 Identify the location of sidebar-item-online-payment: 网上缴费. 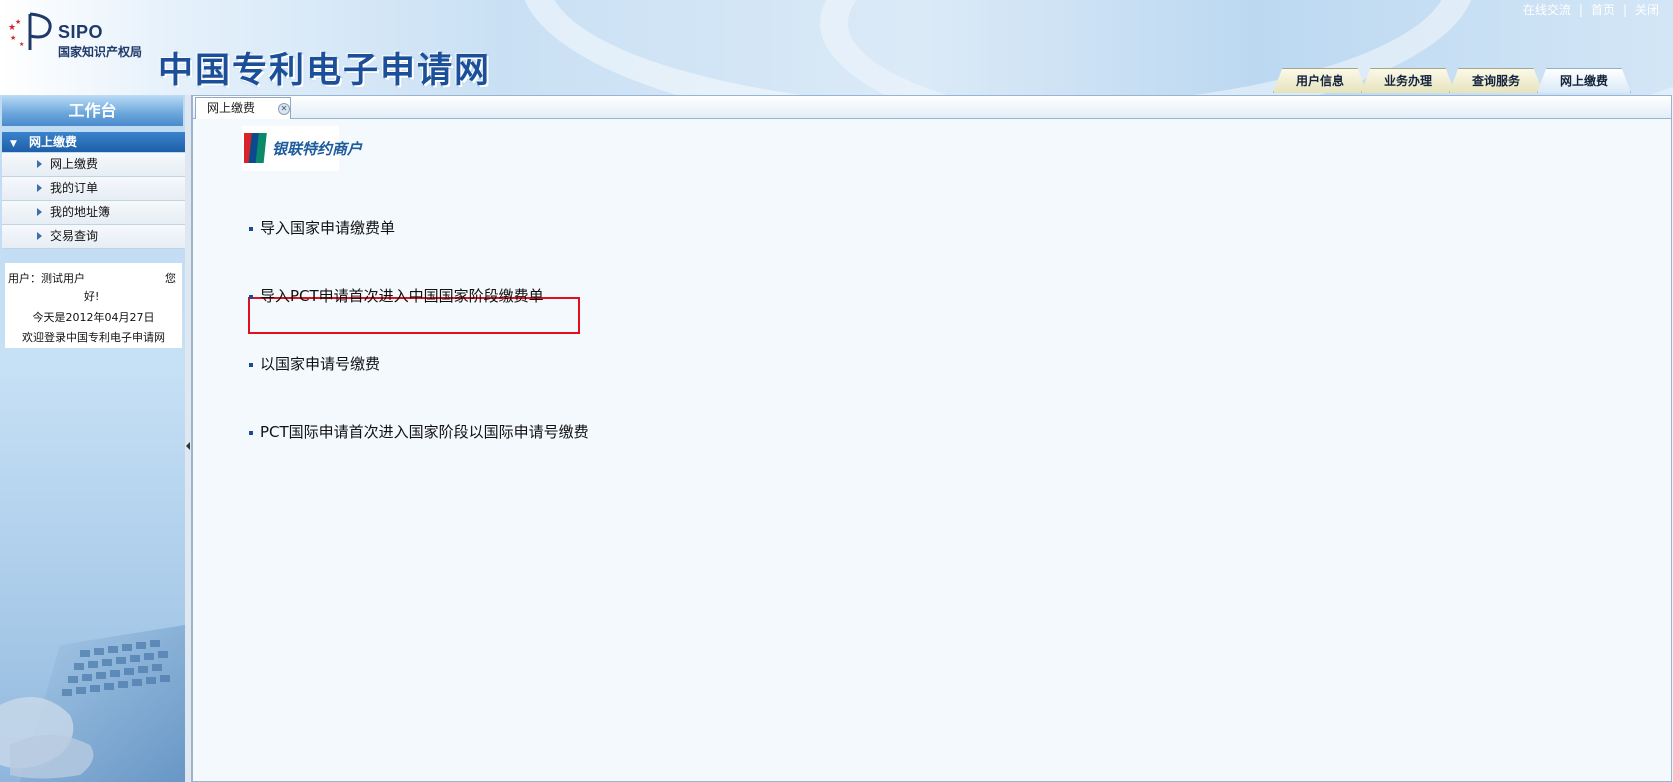
(93, 165).